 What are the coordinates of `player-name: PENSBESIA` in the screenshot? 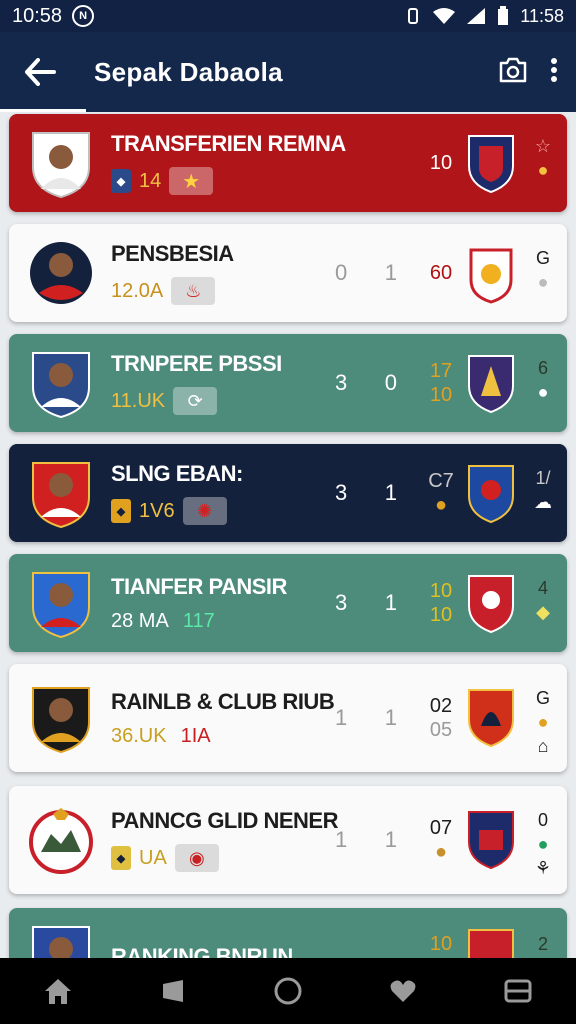 It's located at (172, 253).